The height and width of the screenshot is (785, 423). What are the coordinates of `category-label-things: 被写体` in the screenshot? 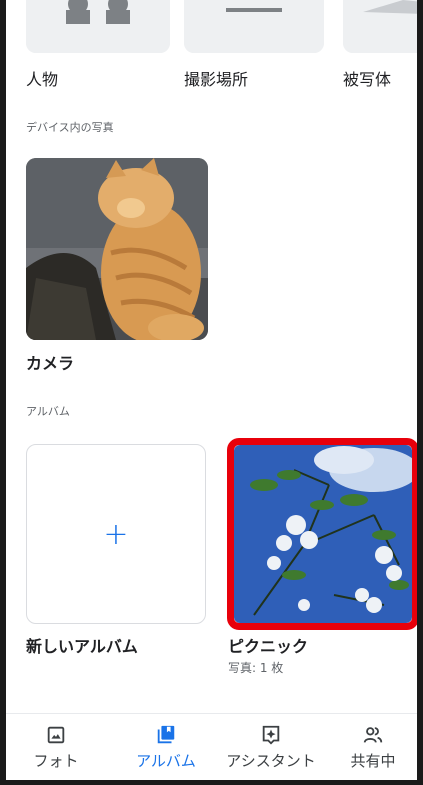 It's located at (367, 78).